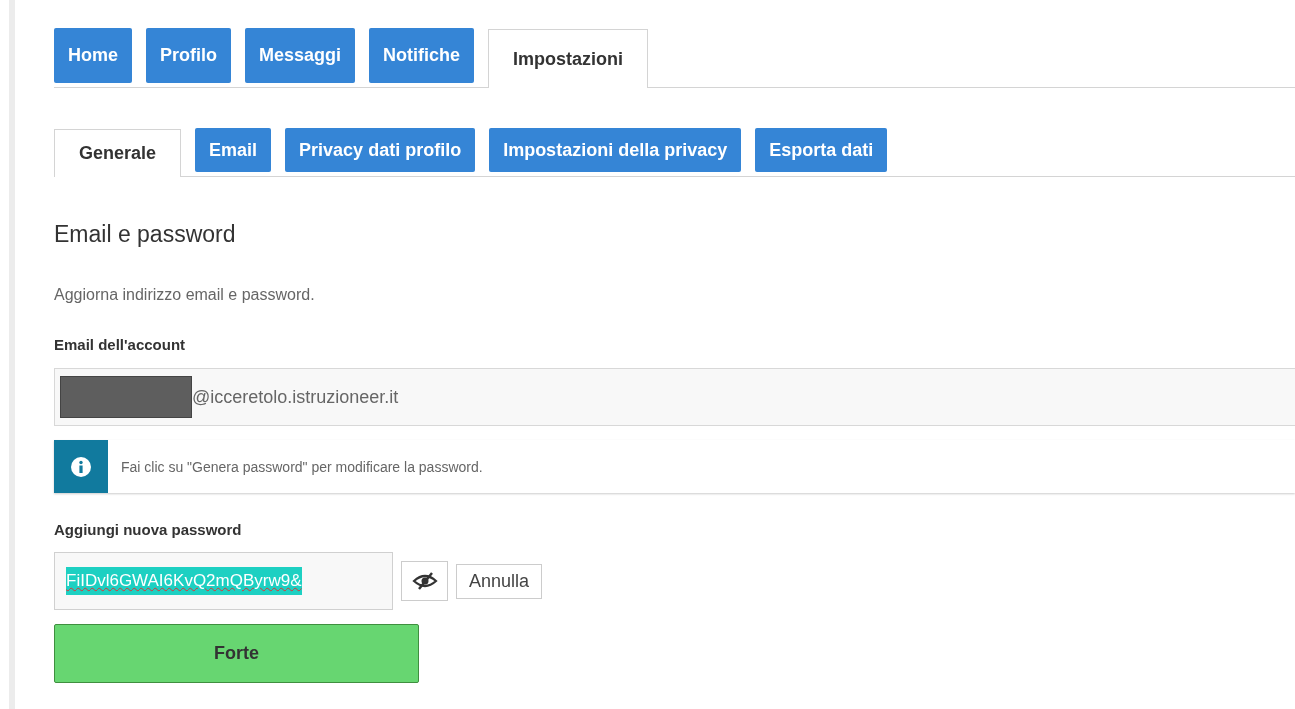  Describe the element at coordinates (118, 153) in the screenshot. I see `settings-tab: Generale` at that location.